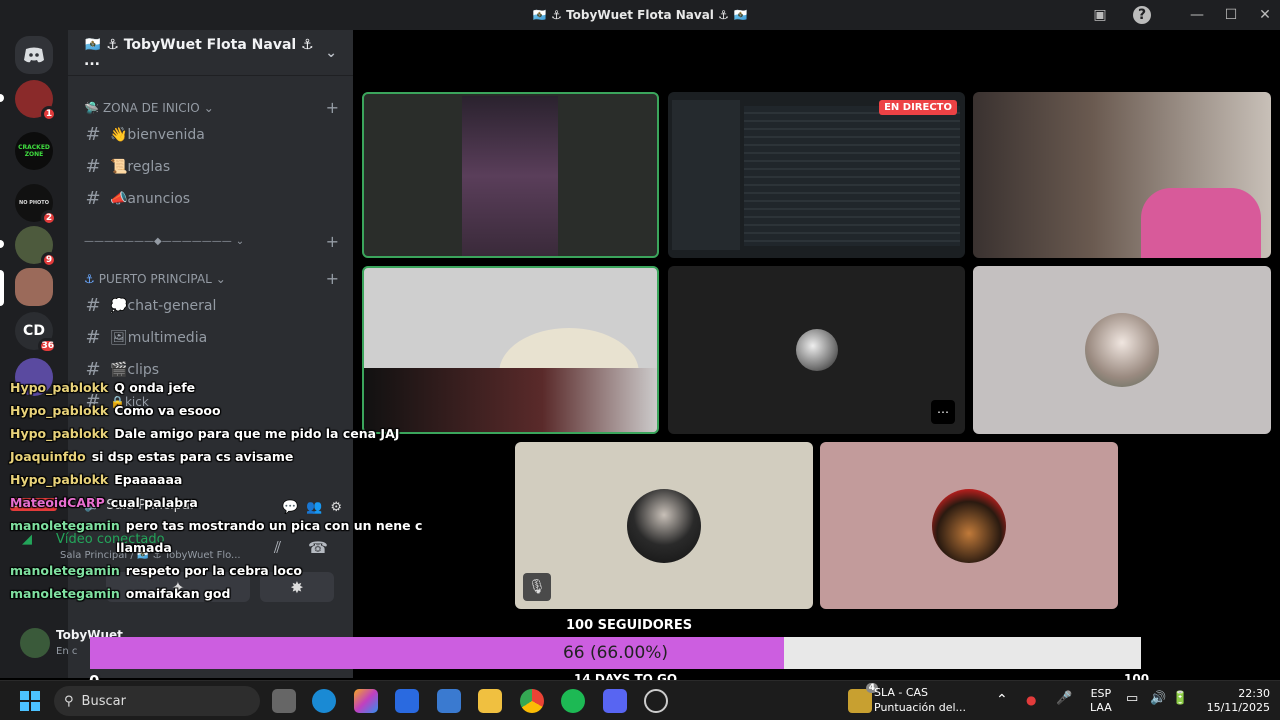  Describe the element at coordinates (664, 525) in the screenshot. I see `video-tile-7: 🎙` at that location.